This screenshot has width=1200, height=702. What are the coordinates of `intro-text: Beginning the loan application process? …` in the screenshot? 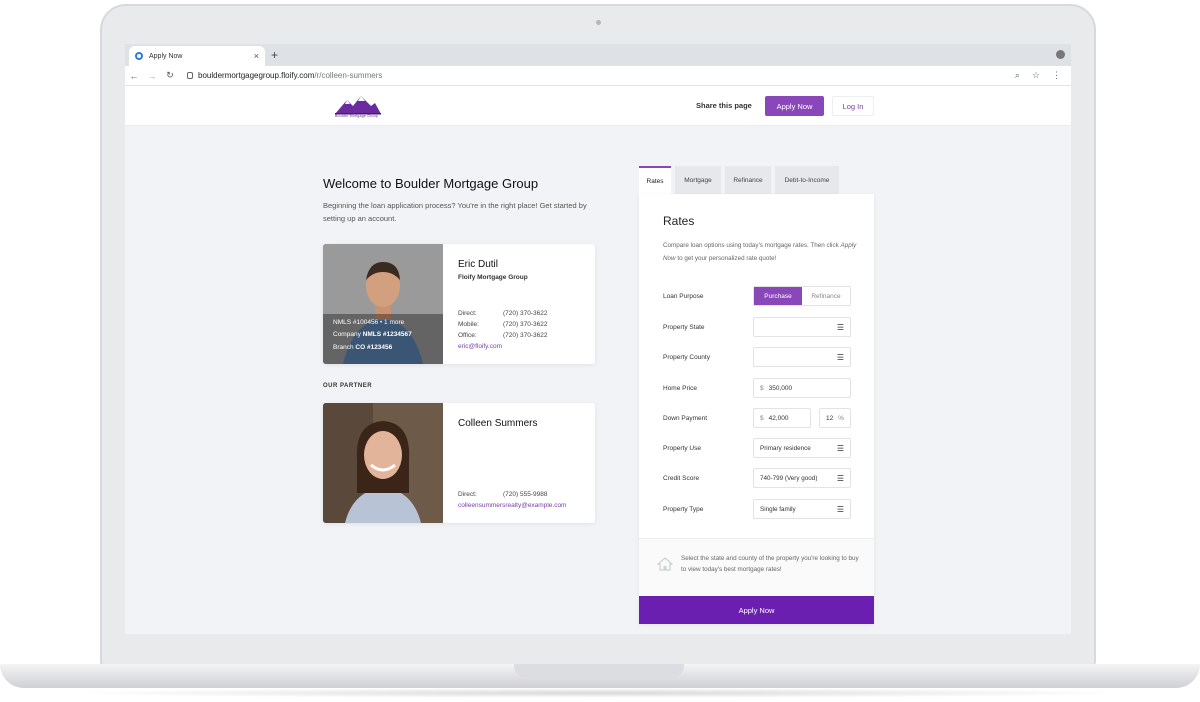 It's located at (455, 212).